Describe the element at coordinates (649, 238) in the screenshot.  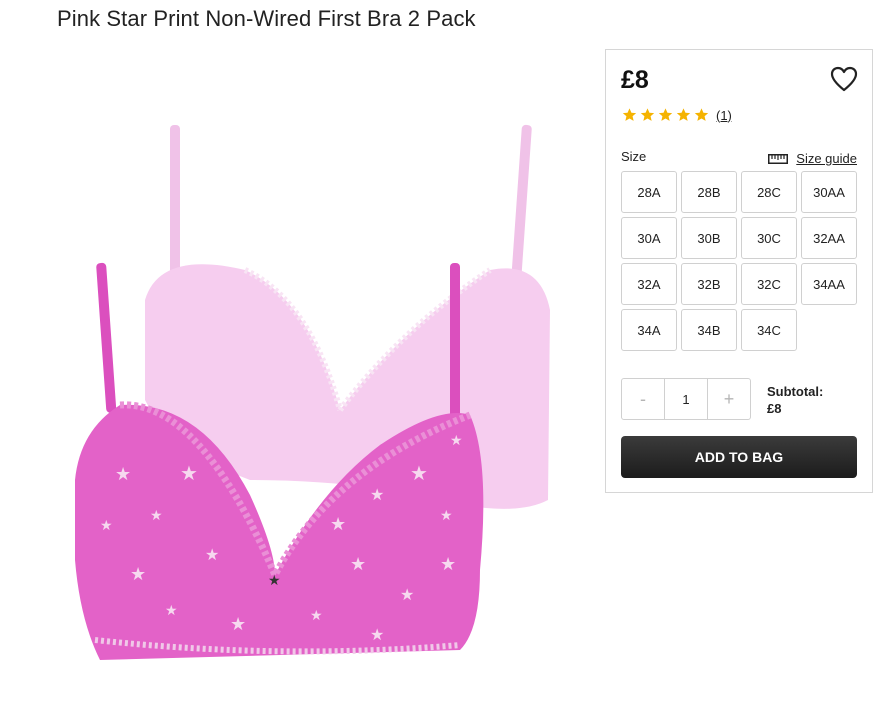
I see `size-option-30a: 30A` at that location.